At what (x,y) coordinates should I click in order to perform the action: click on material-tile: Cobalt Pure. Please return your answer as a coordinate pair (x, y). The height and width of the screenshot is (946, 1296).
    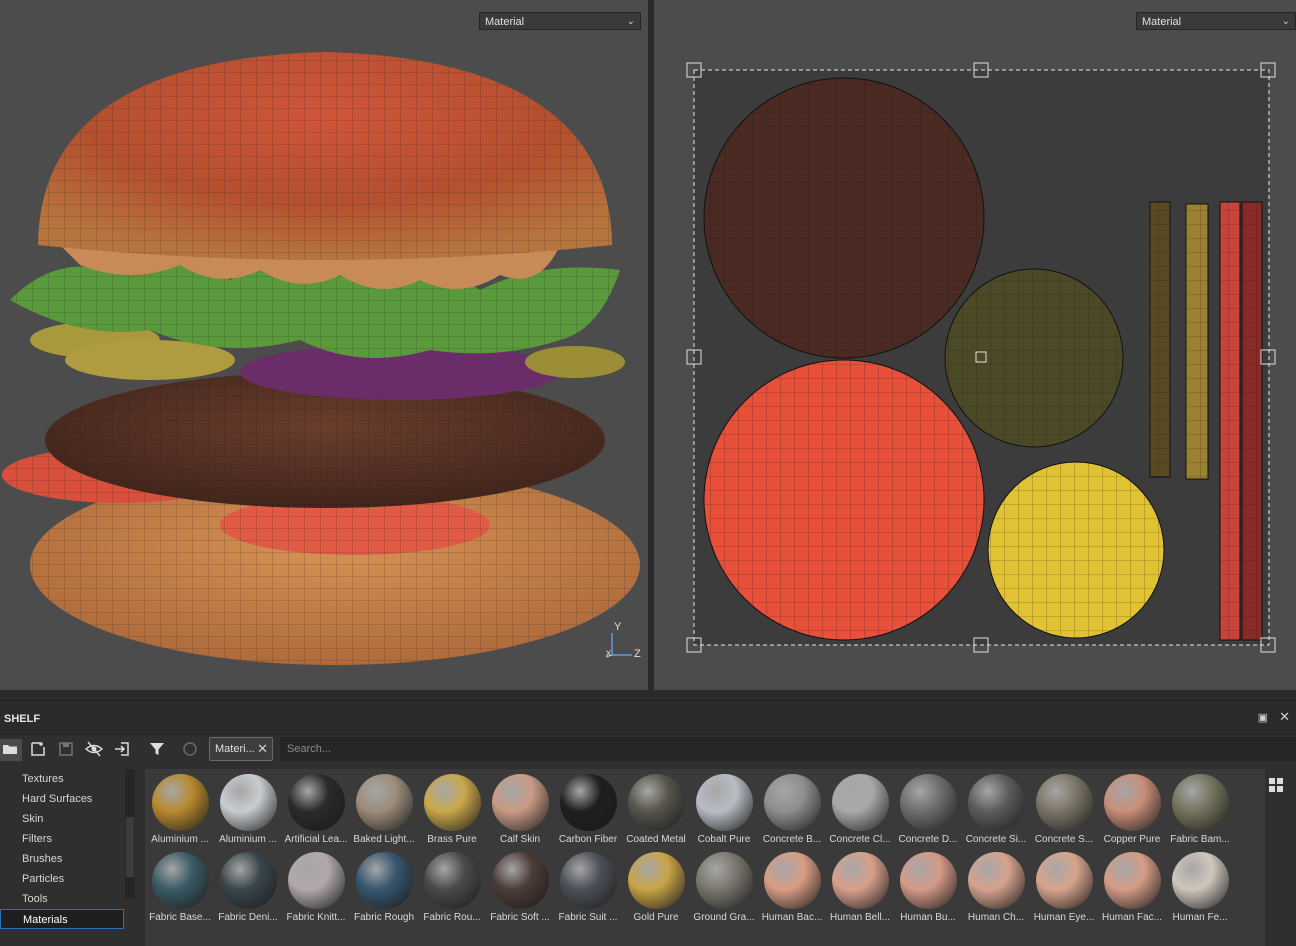
    Looking at the image, I should click on (724, 808).